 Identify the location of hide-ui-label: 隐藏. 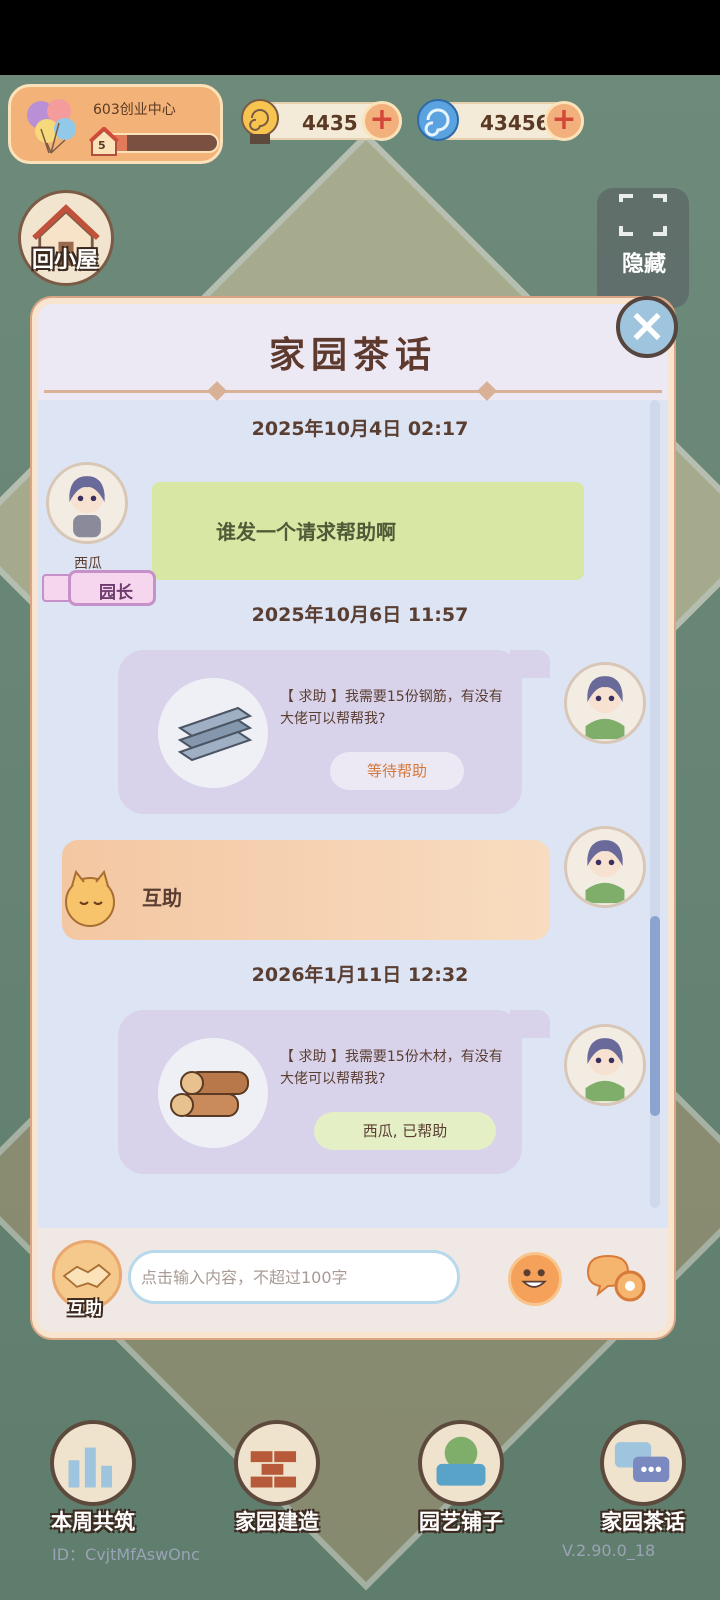
(644, 264).